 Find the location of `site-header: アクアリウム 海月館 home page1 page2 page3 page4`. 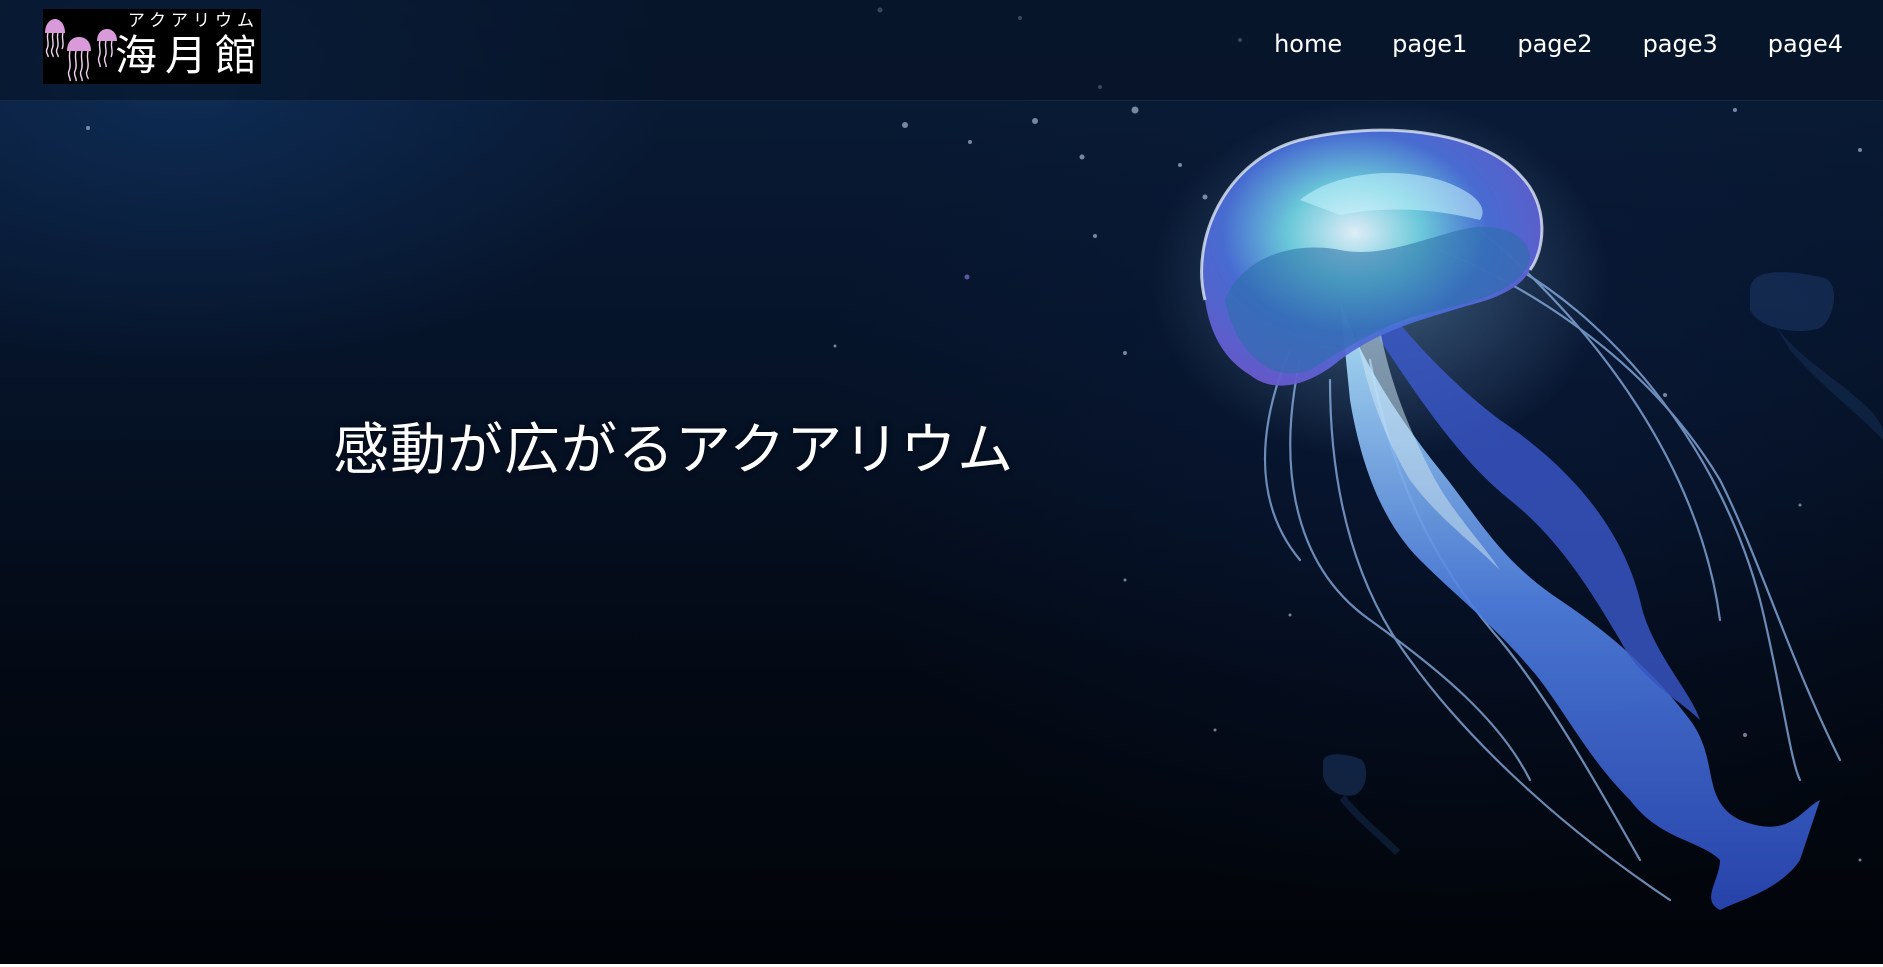

site-header: アクアリウム 海月館 home page1 page2 page3 page4 is located at coordinates (941, 50).